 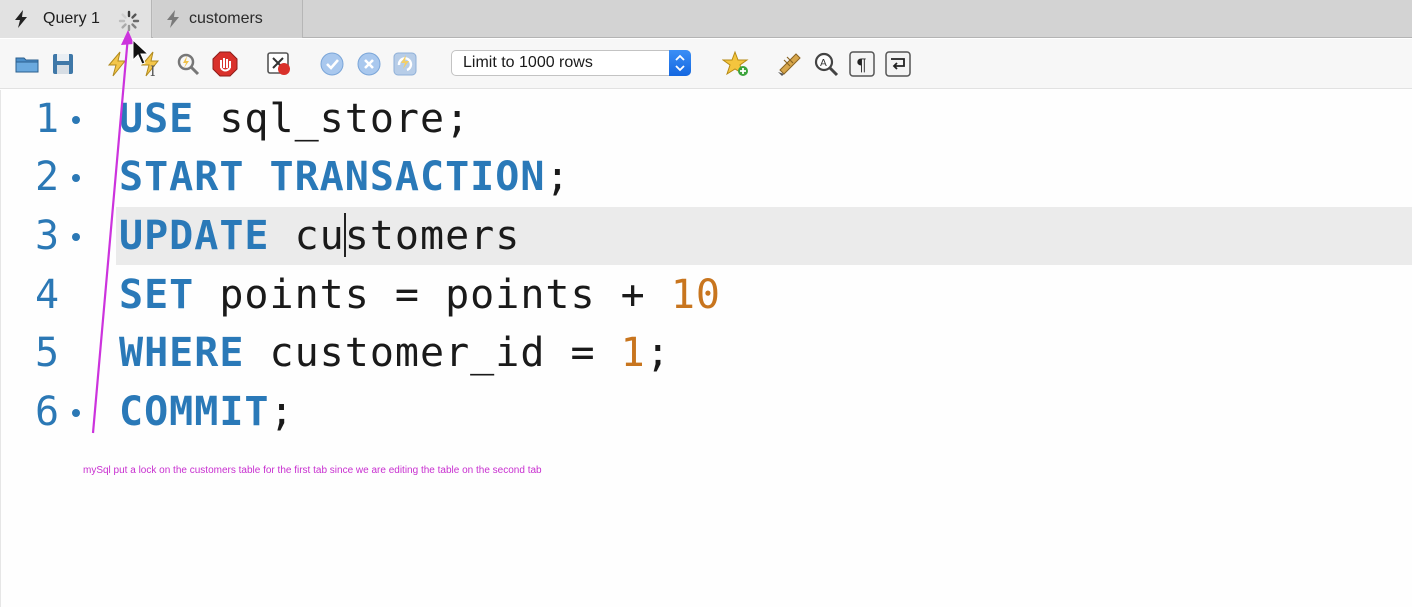 What do you see at coordinates (47, 295) in the screenshot?
I see `line-number: 4` at bounding box center [47, 295].